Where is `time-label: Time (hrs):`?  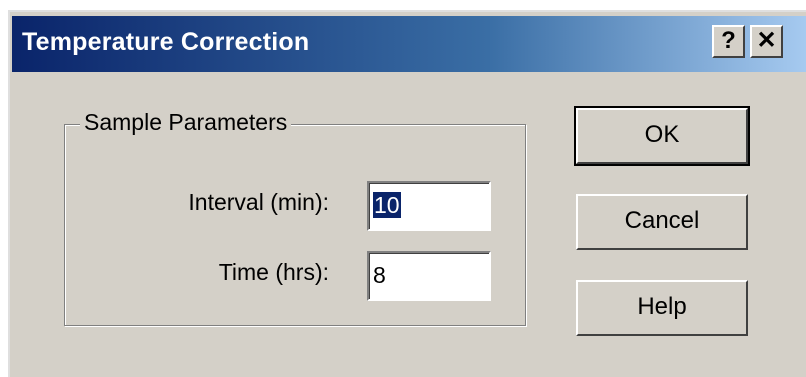
time-label: Time (hrs): is located at coordinates (273, 272).